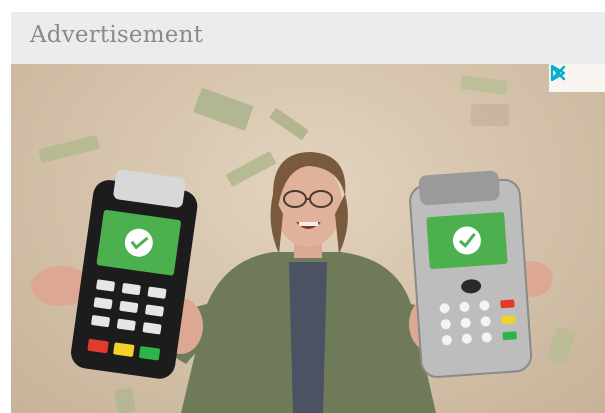 The image size is (605, 413). What do you see at coordinates (308, 38) in the screenshot?
I see `ad-header: Advertisement` at bounding box center [308, 38].